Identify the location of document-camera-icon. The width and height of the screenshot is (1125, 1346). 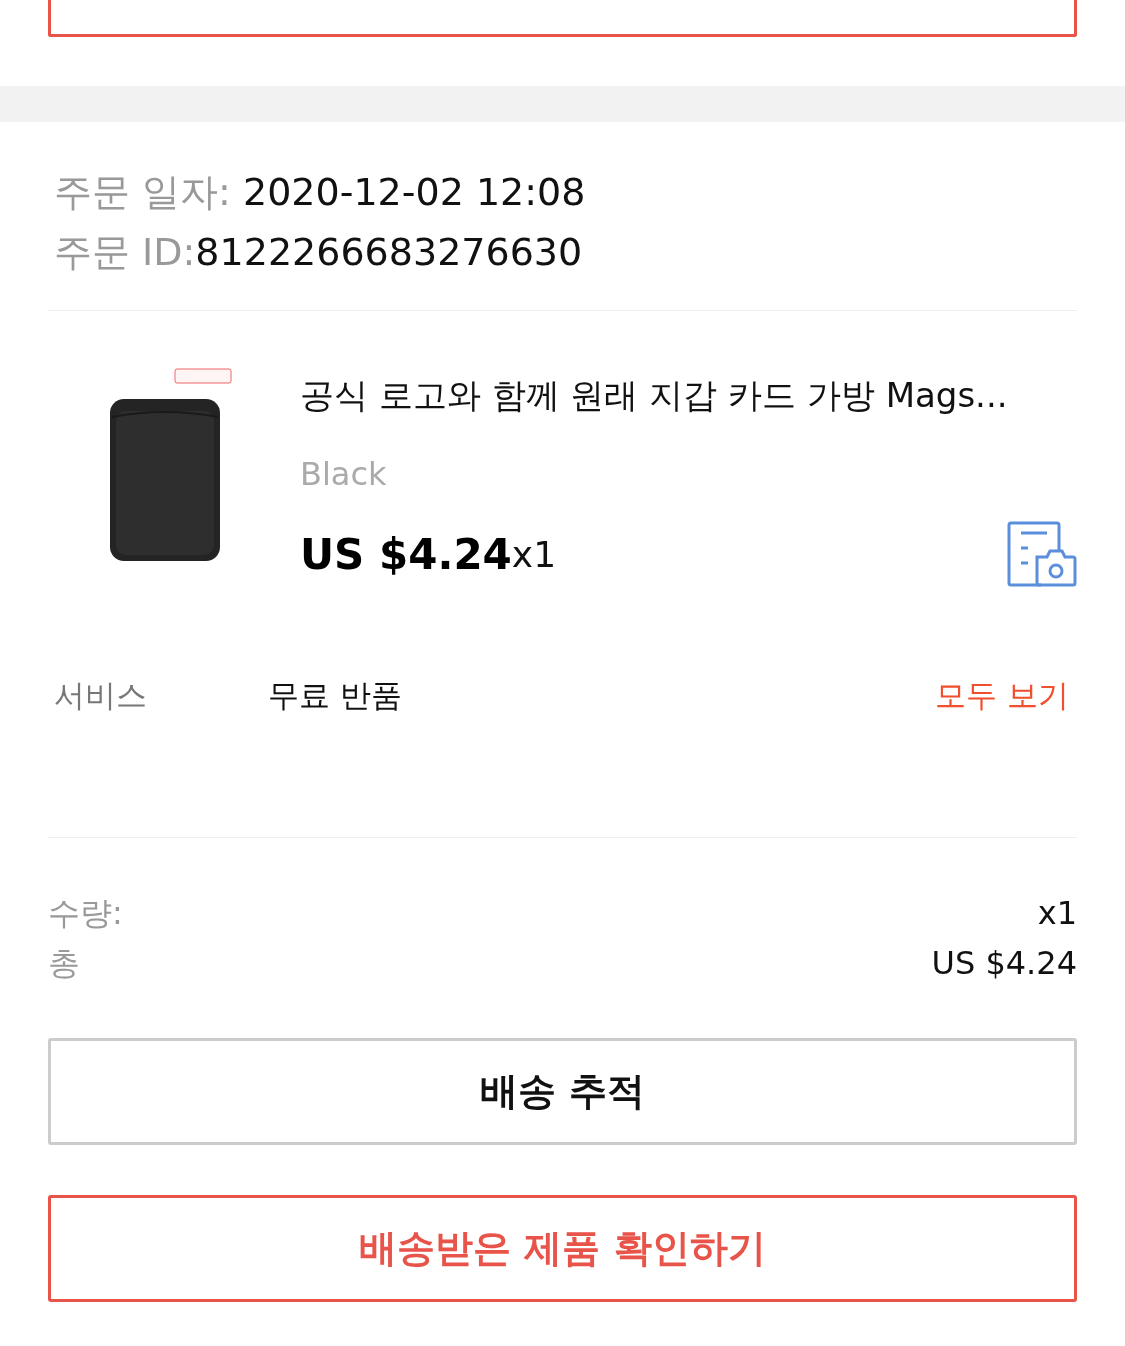
(1042, 554).